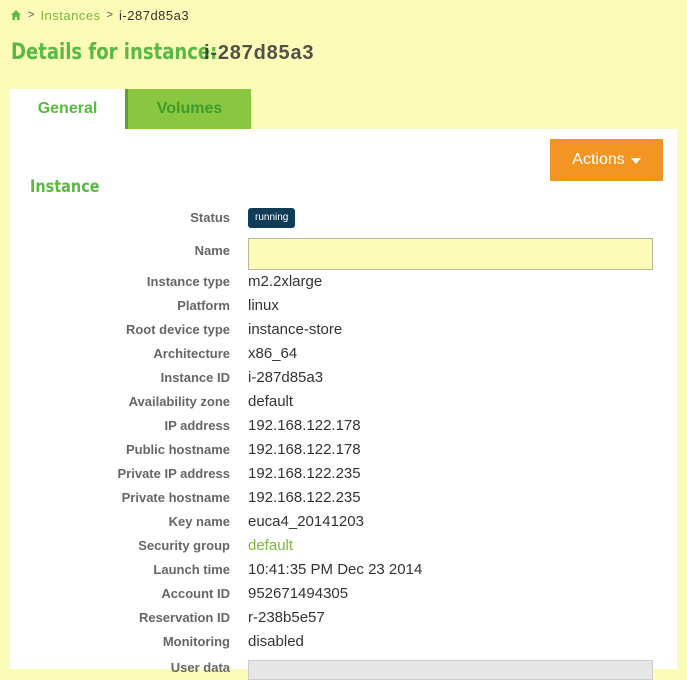 The height and width of the screenshot is (680, 687). I want to click on reservation-id-value: r-238b5e57, so click(286, 617).